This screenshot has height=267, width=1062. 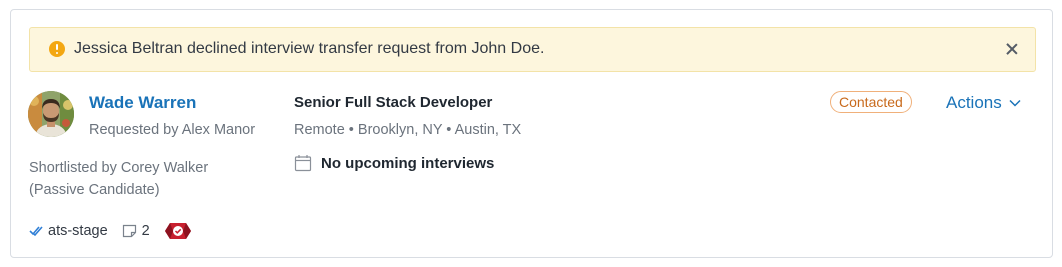 What do you see at coordinates (36, 231) in the screenshot?
I see `double-check-icon` at bounding box center [36, 231].